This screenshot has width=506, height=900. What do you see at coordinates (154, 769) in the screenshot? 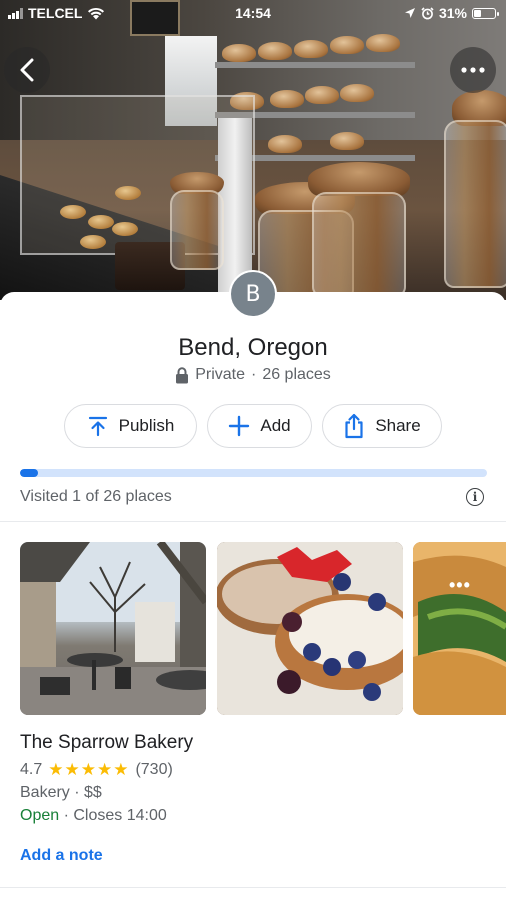
I see `review-count: (730)` at bounding box center [154, 769].